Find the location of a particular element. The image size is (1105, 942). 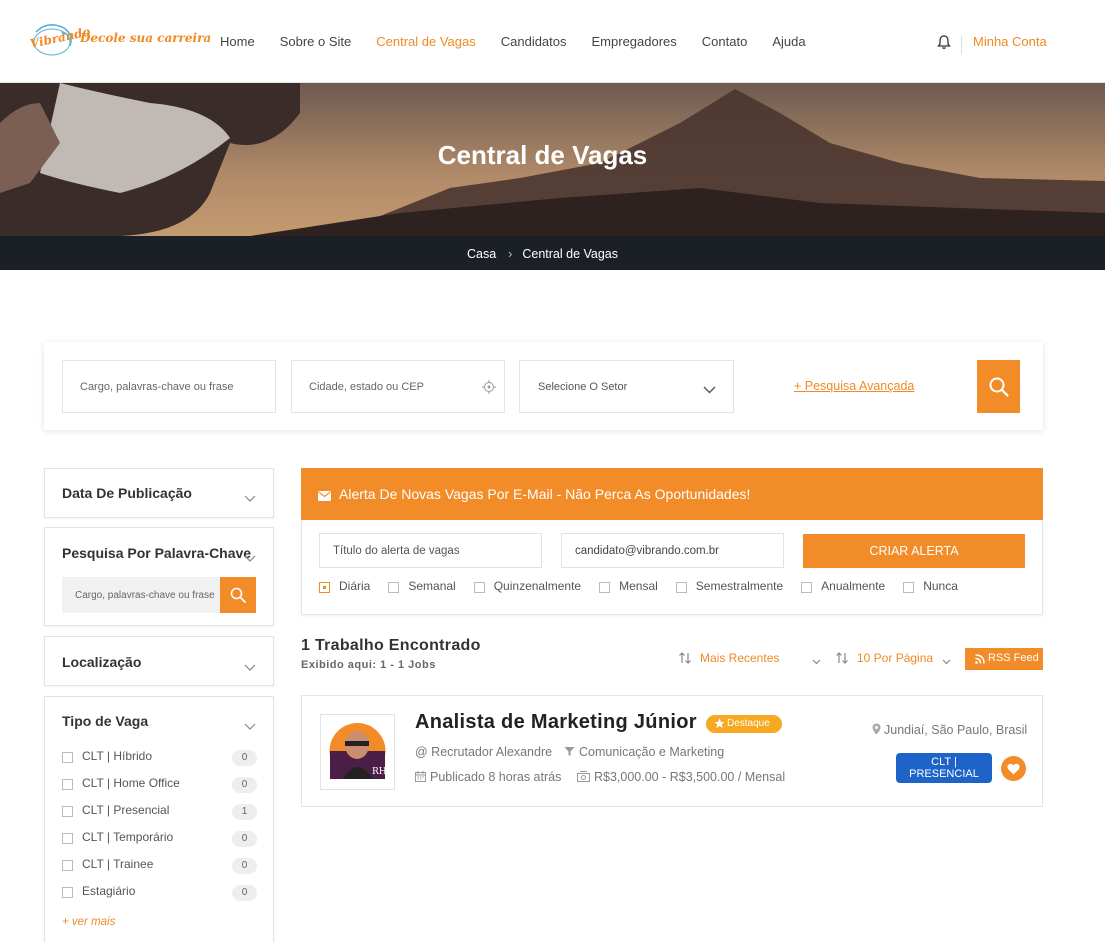

rss-feed-button: RSS Feed is located at coordinates (1004, 659).